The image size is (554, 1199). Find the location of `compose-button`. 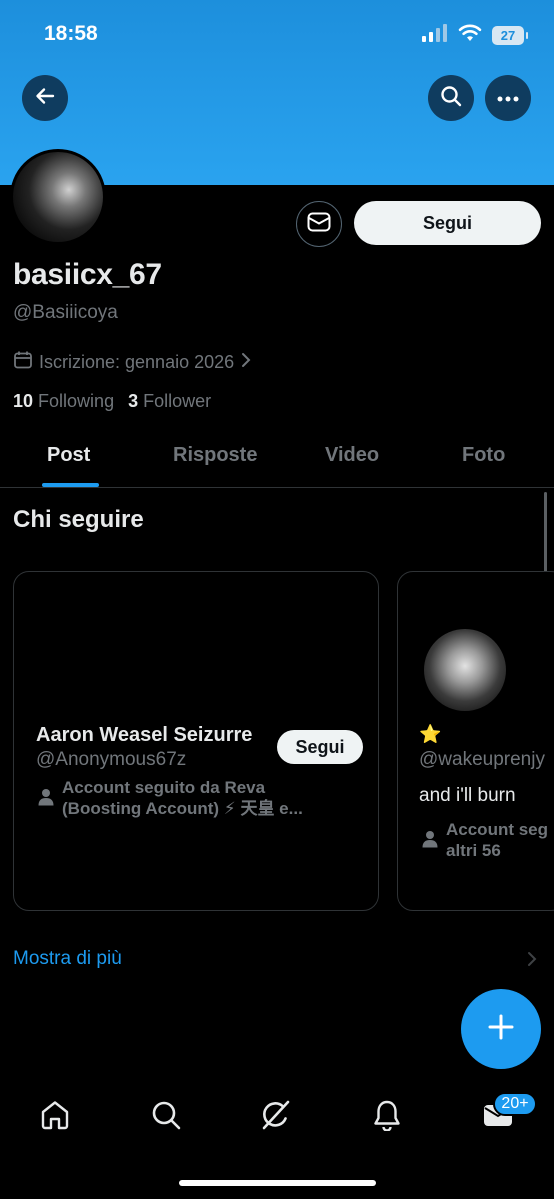

compose-button is located at coordinates (501, 1029).